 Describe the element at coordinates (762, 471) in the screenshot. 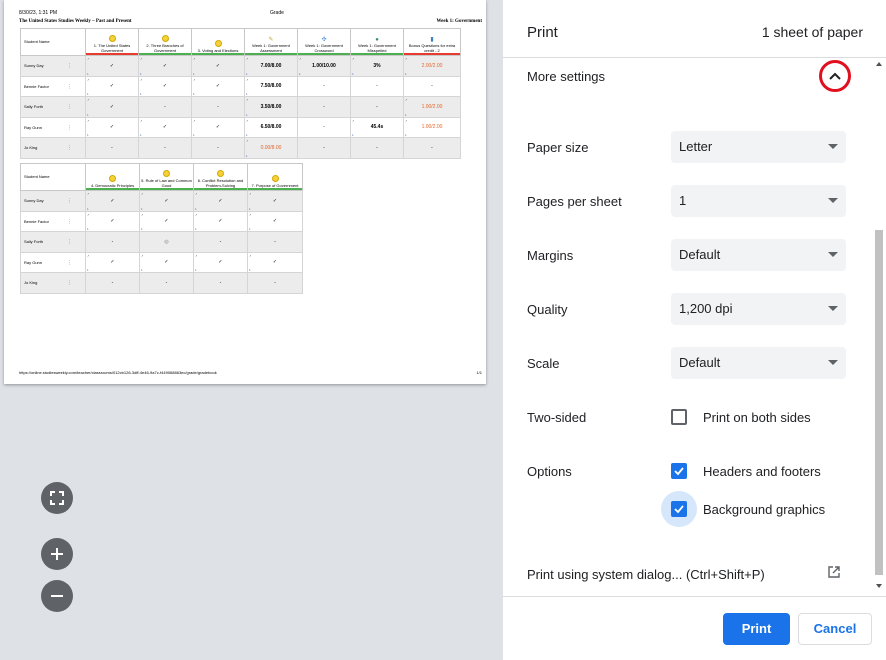

I see `headers-footers-label: Headers and footers` at that location.